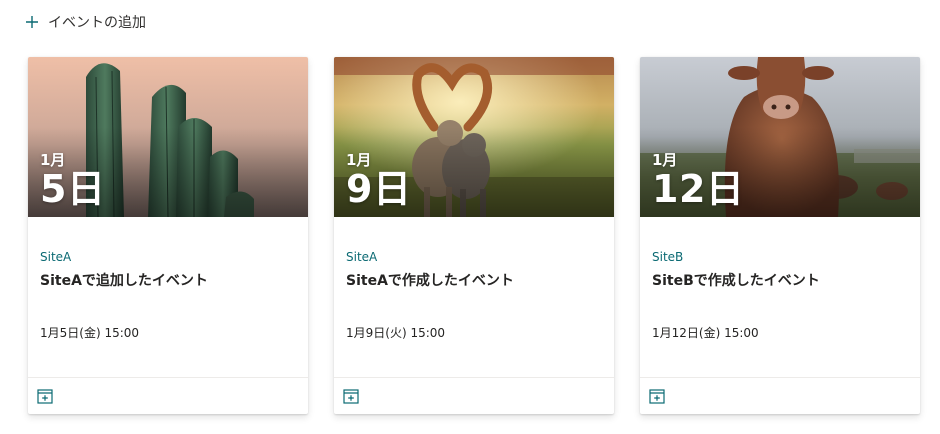 This screenshot has width=940, height=434. I want to click on event-site-name: SiteB, so click(668, 257).